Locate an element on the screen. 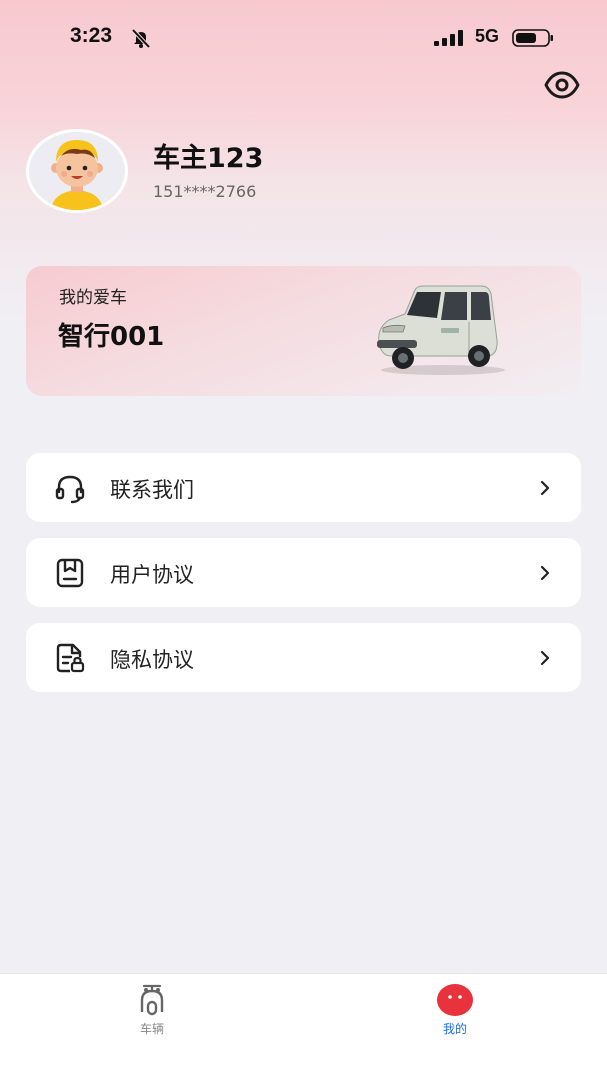  bell-off-icon is located at coordinates (141, 38).